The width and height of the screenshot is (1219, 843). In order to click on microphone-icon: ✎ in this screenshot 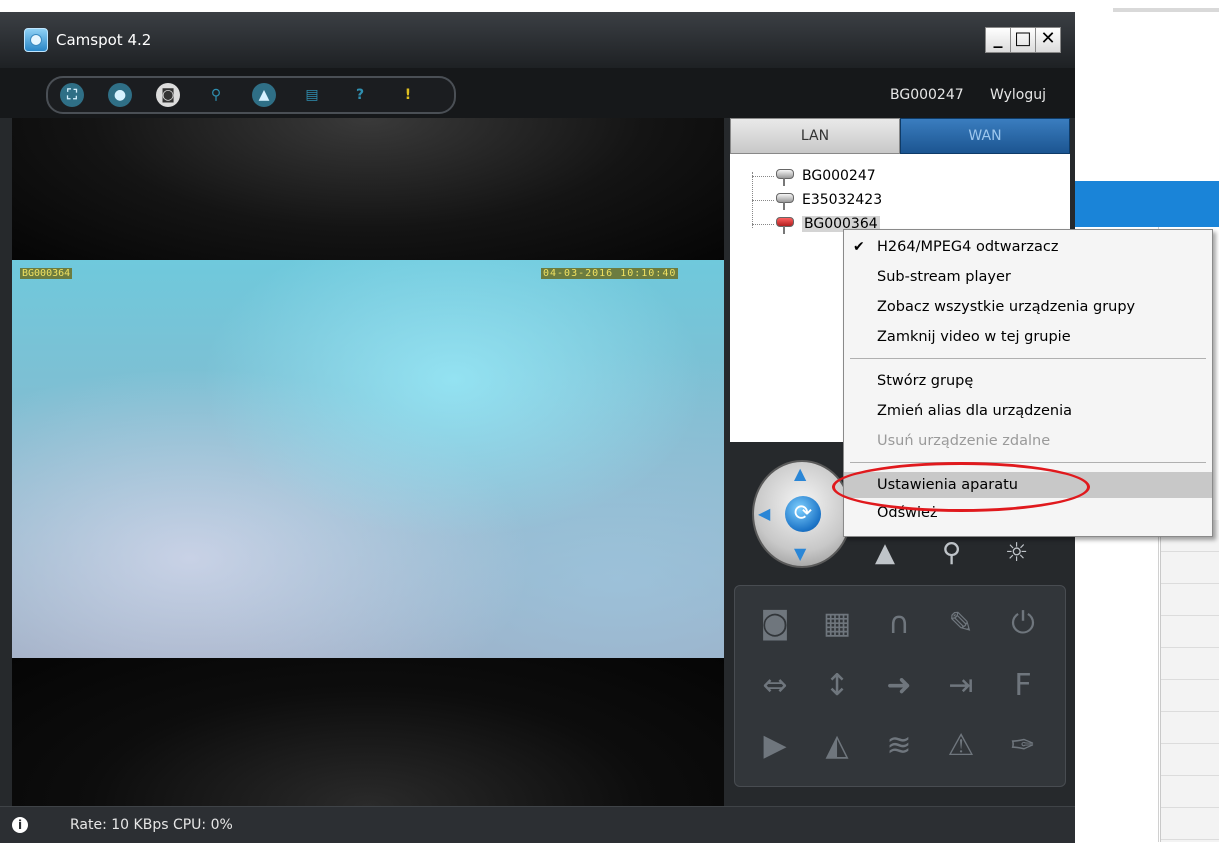, I will do `click(961, 624)`.